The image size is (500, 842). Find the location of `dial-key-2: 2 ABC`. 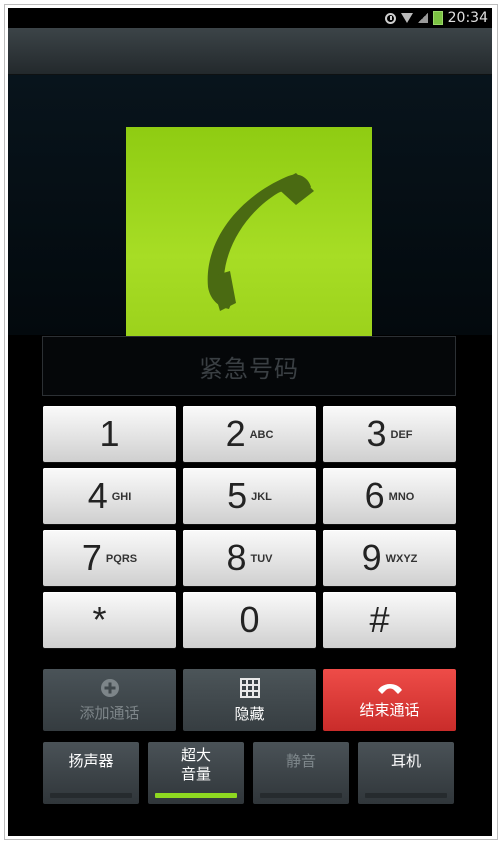

dial-key-2: 2 ABC is located at coordinates (249, 434).